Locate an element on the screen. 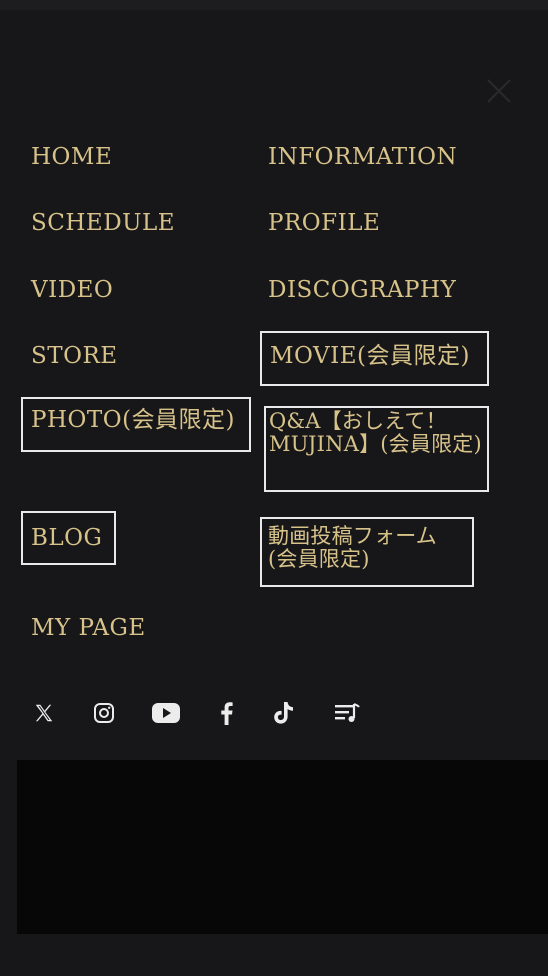 The height and width of the screenshot is (976, 548). facebook-icon is located at coordinates (227, 713).